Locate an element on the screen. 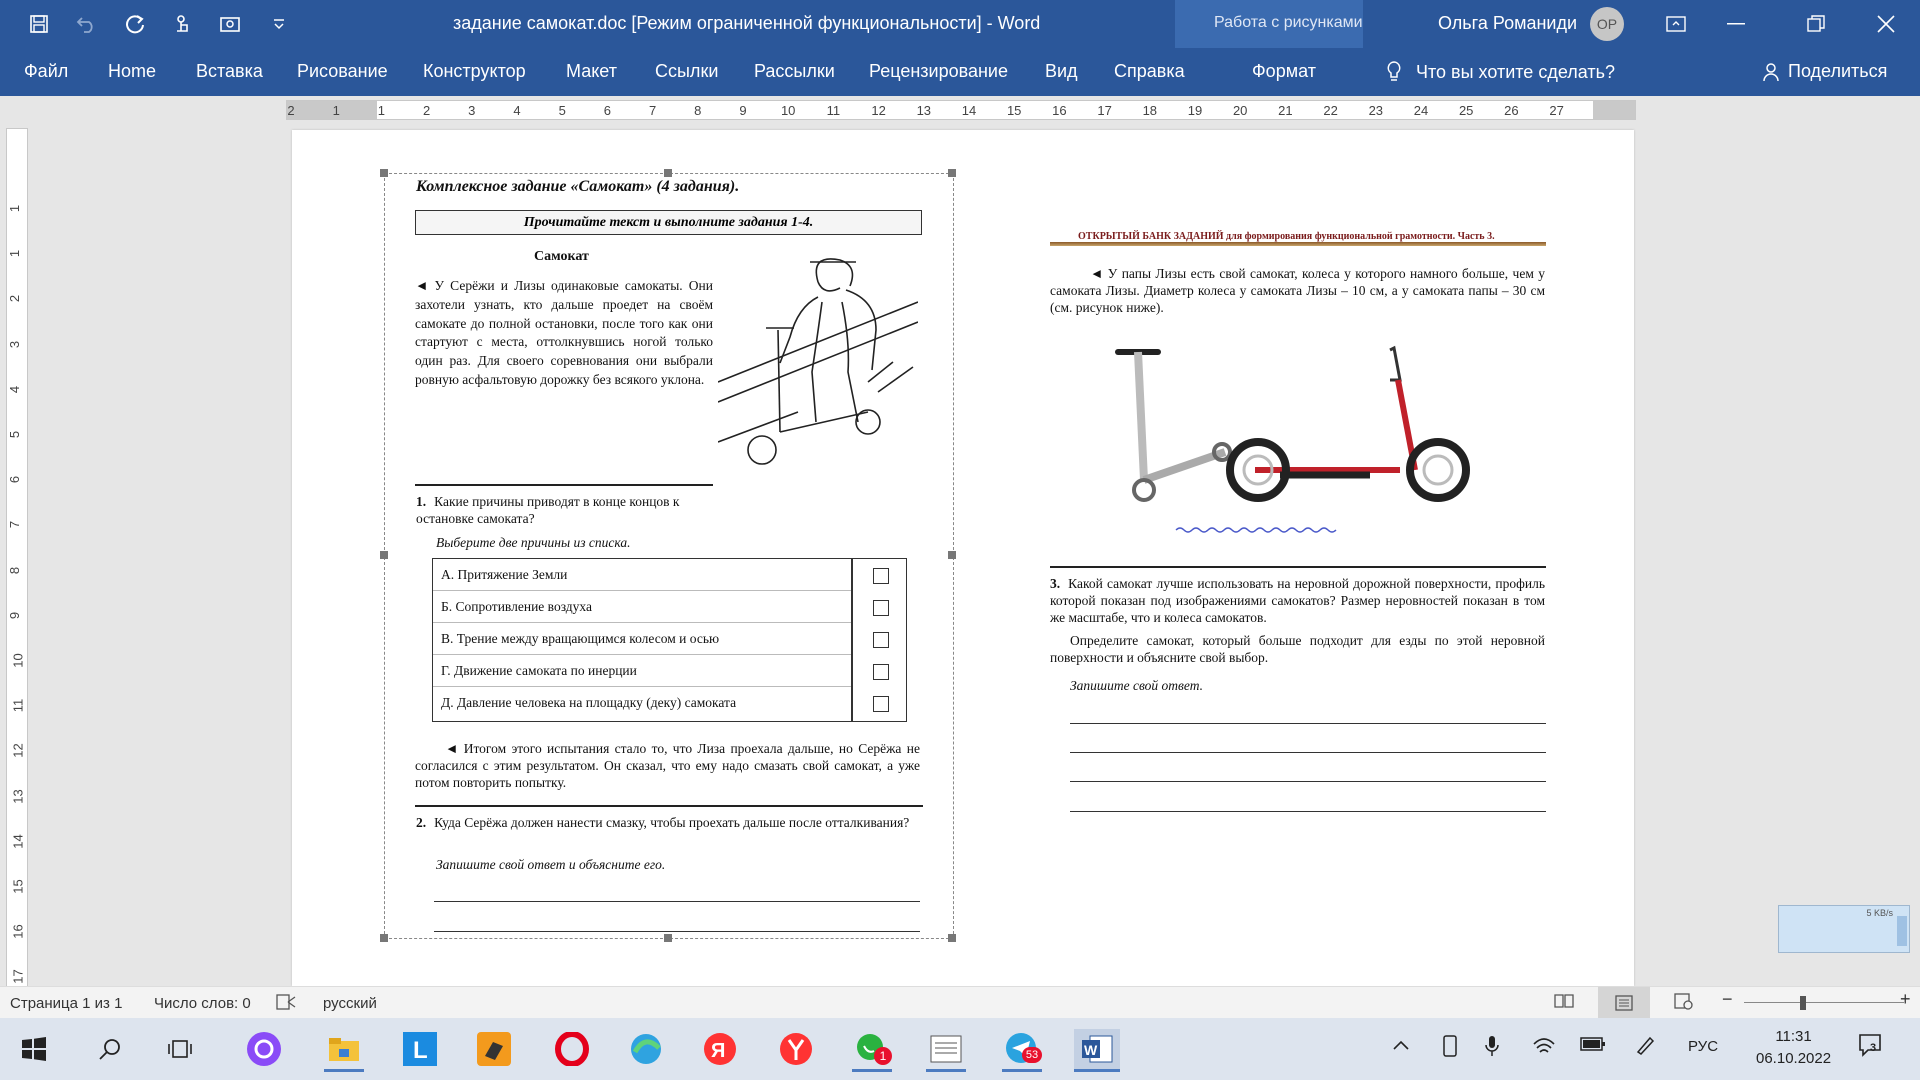  restore-icon is located at coordinates (1816, 24).